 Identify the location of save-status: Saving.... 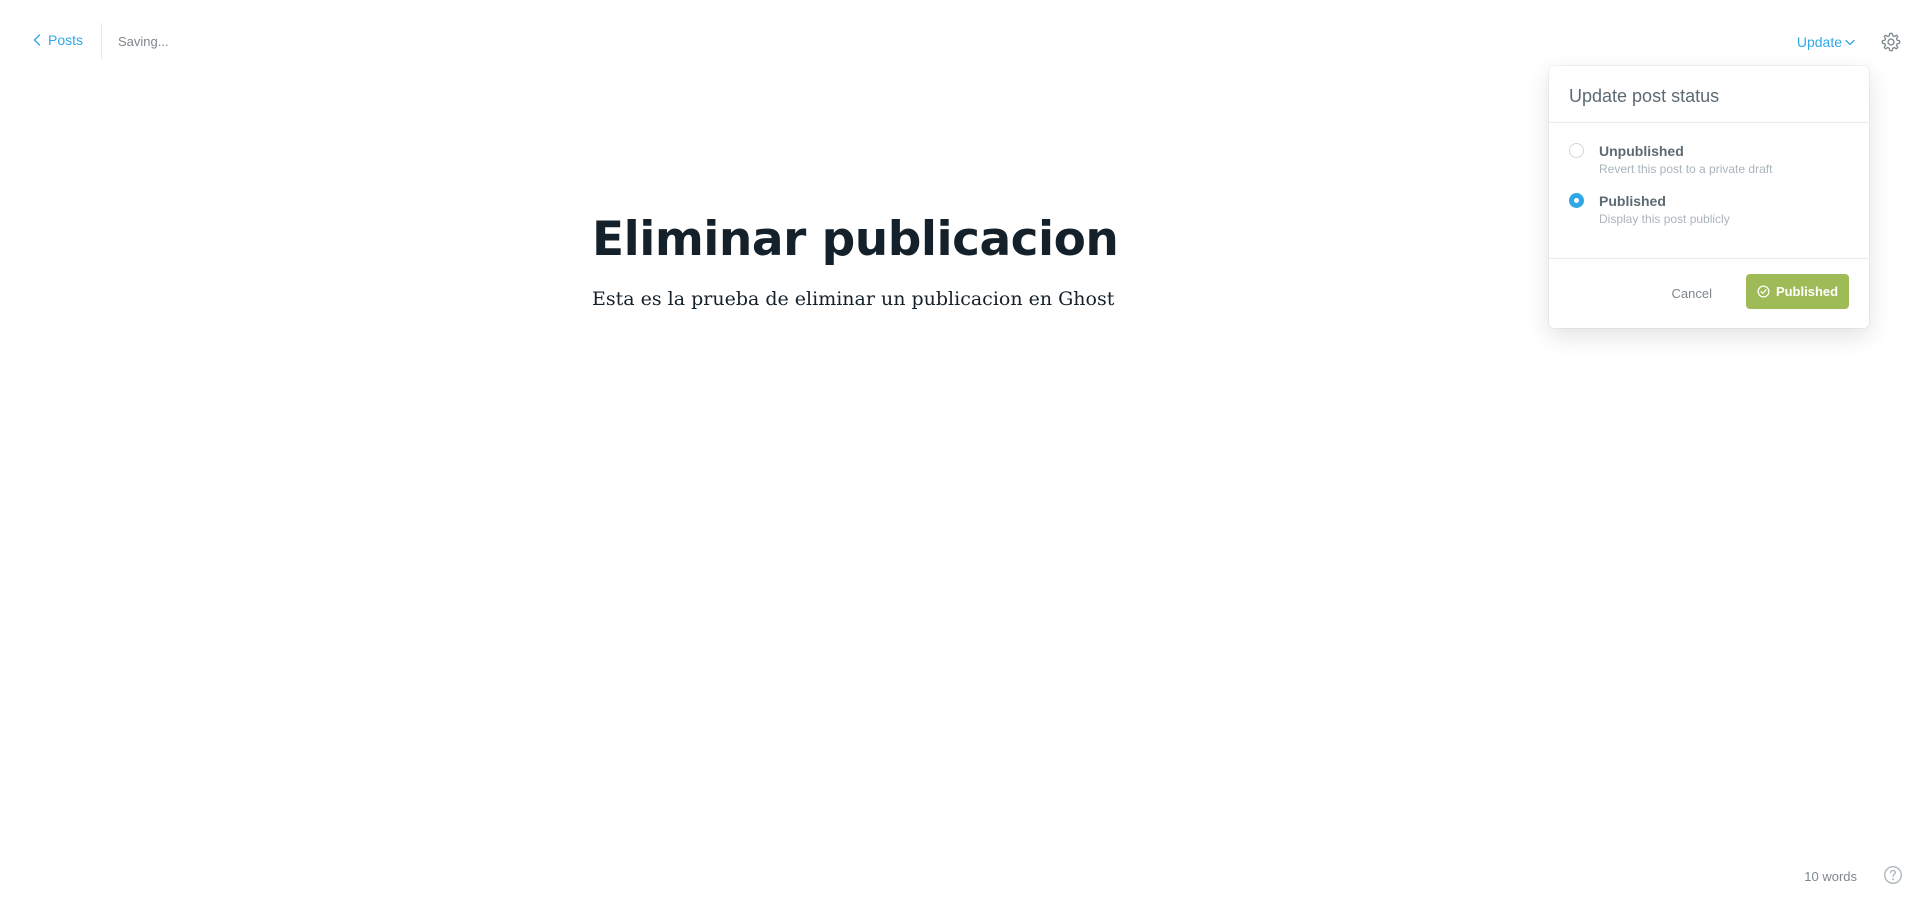
(143, 41).